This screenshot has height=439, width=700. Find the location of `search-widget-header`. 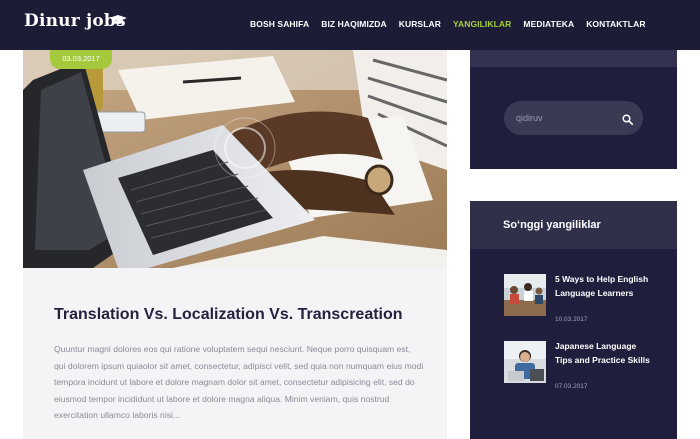

search-widget-header is located at coordinates (573, 58).